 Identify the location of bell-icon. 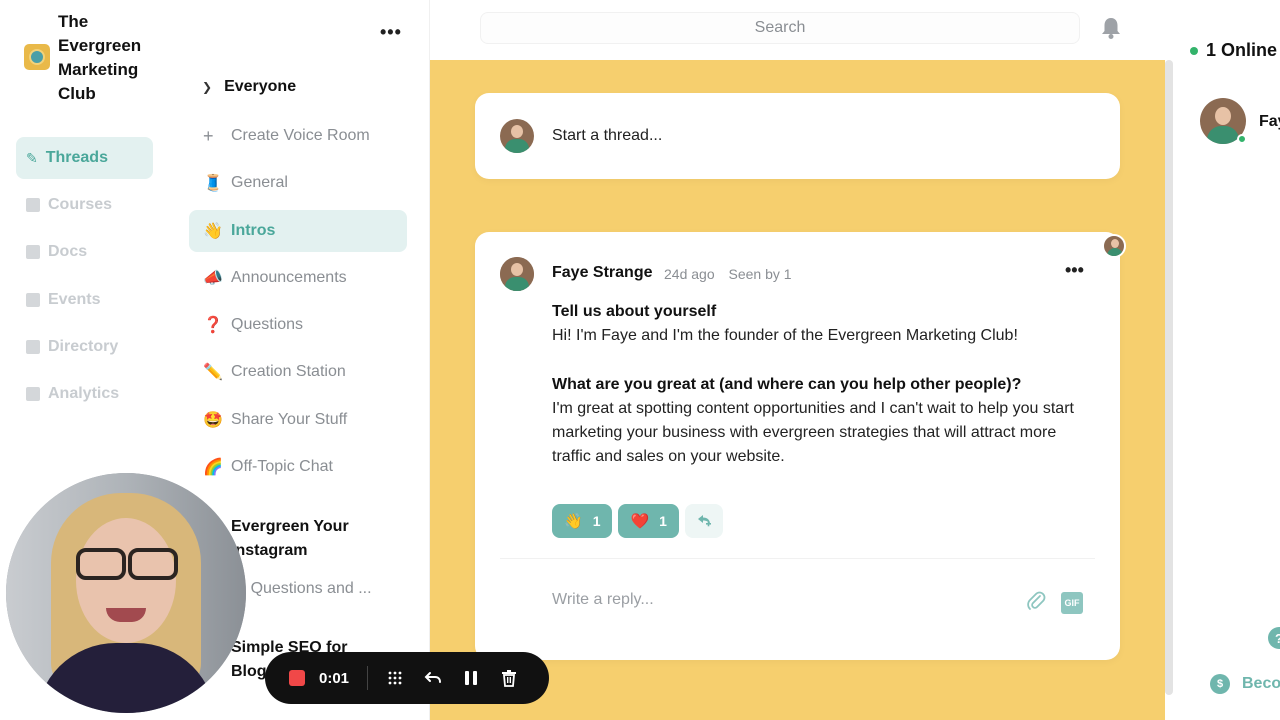
(1111, 28).